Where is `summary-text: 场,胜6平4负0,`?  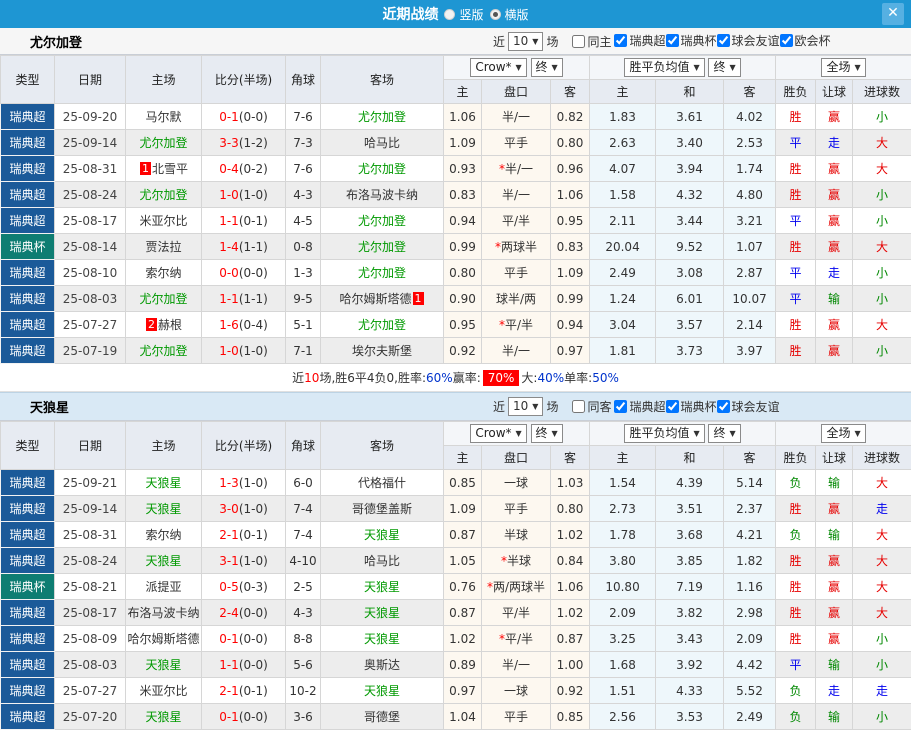
summary-text: 场,胜6平4负0, is located at coordinates (358, 378).